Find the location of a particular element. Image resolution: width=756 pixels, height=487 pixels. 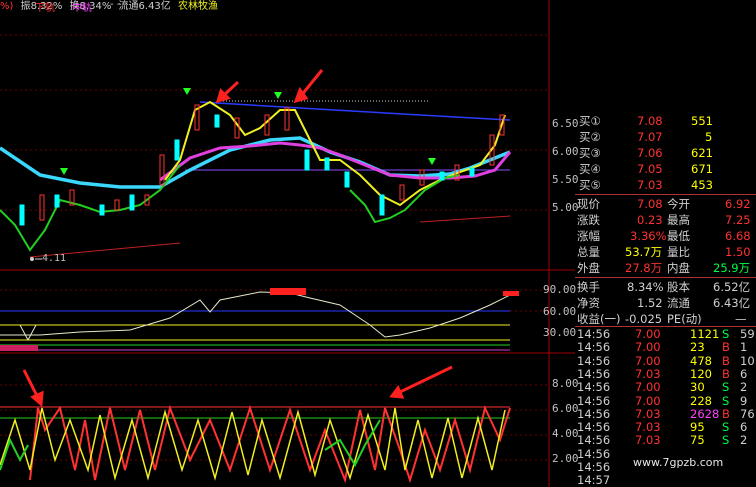

field-label: 外盘 is located at coordinates (588, 268).